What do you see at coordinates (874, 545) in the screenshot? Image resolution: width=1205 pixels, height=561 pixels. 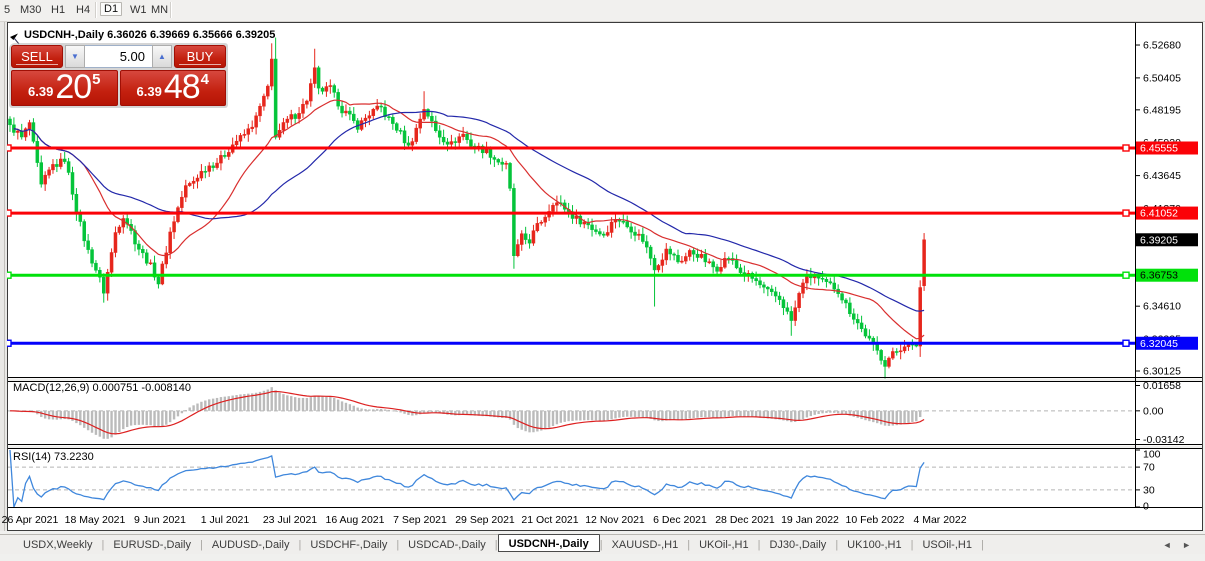 I see `tab-uk100-h1: UK100-,H1` at bounding box center [874, 545].